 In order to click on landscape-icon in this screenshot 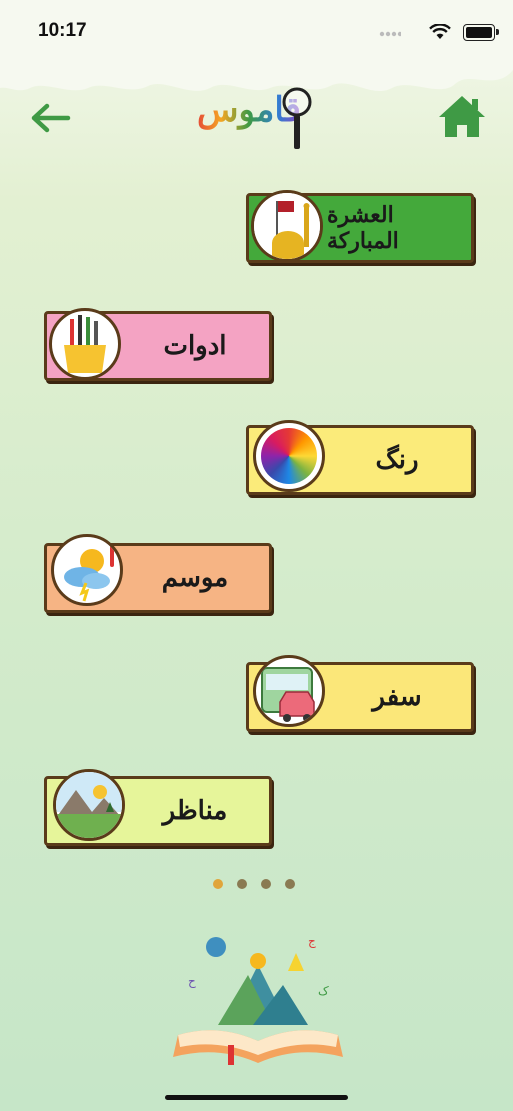, I will do `click(89, 805)`.